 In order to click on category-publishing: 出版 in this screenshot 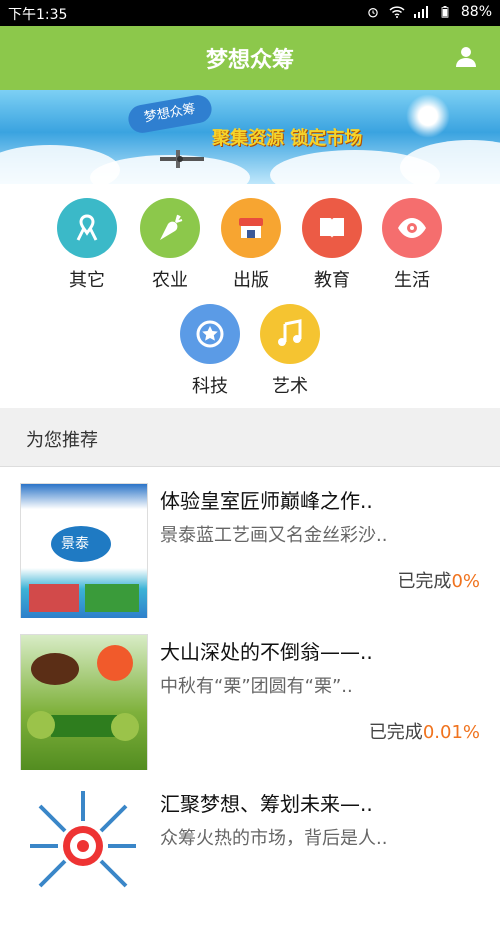, I will do `click(251, 245)`.